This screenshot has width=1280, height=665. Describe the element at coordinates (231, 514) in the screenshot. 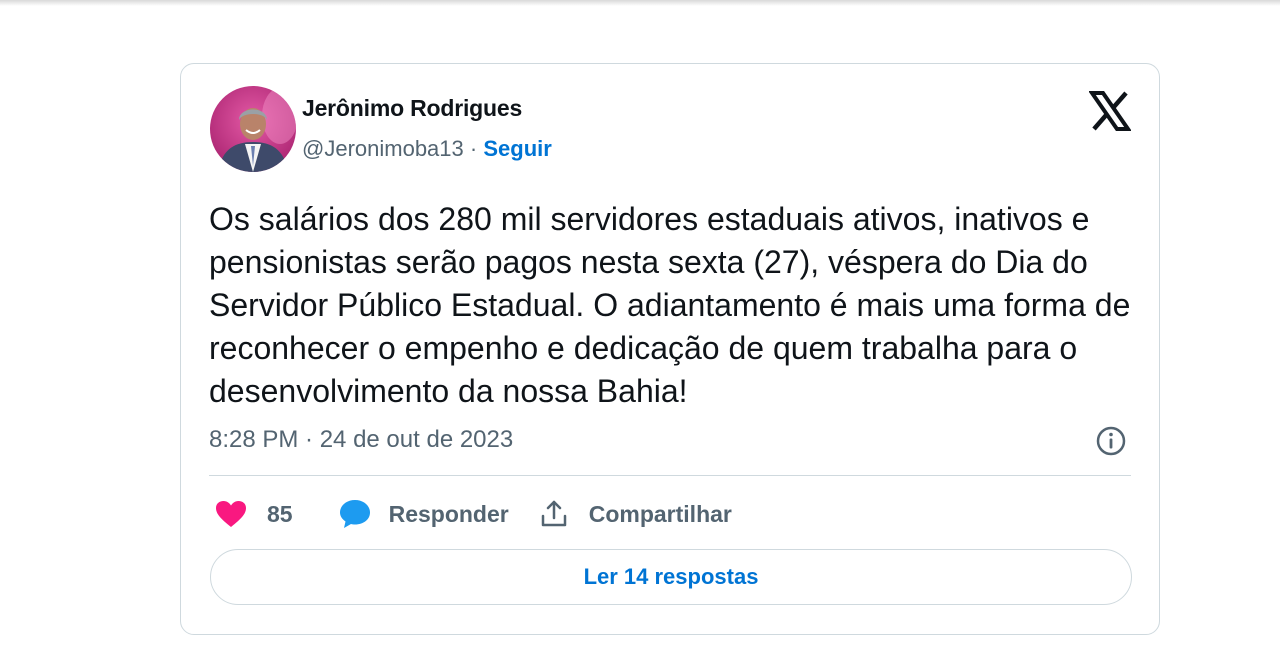

I see `heart-icon` at that location.